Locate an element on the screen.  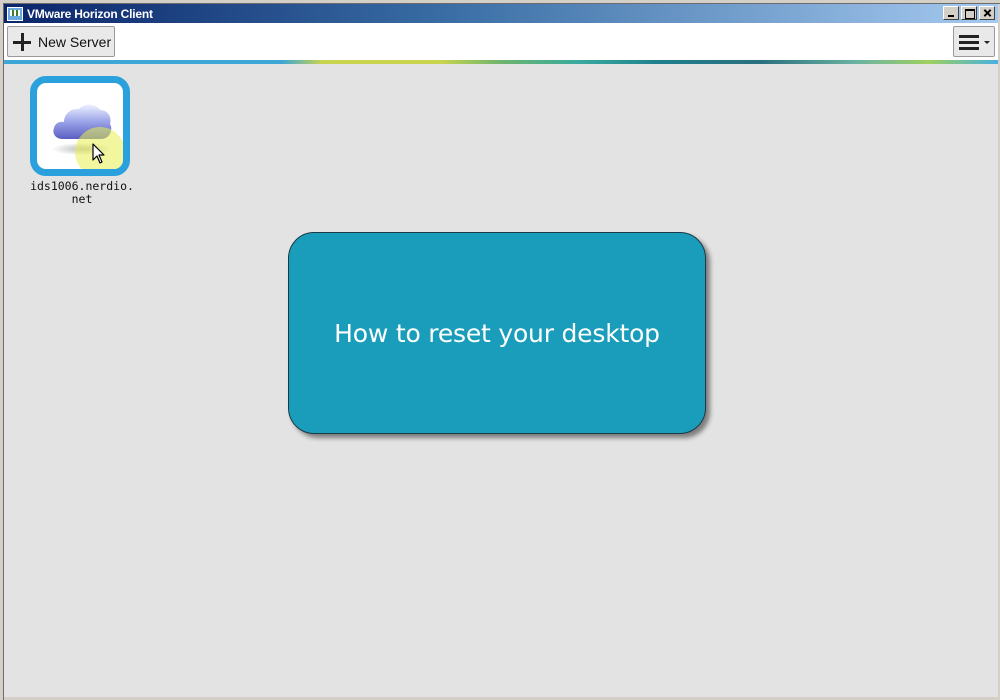
app-icon is located at coordinates (15, 13).